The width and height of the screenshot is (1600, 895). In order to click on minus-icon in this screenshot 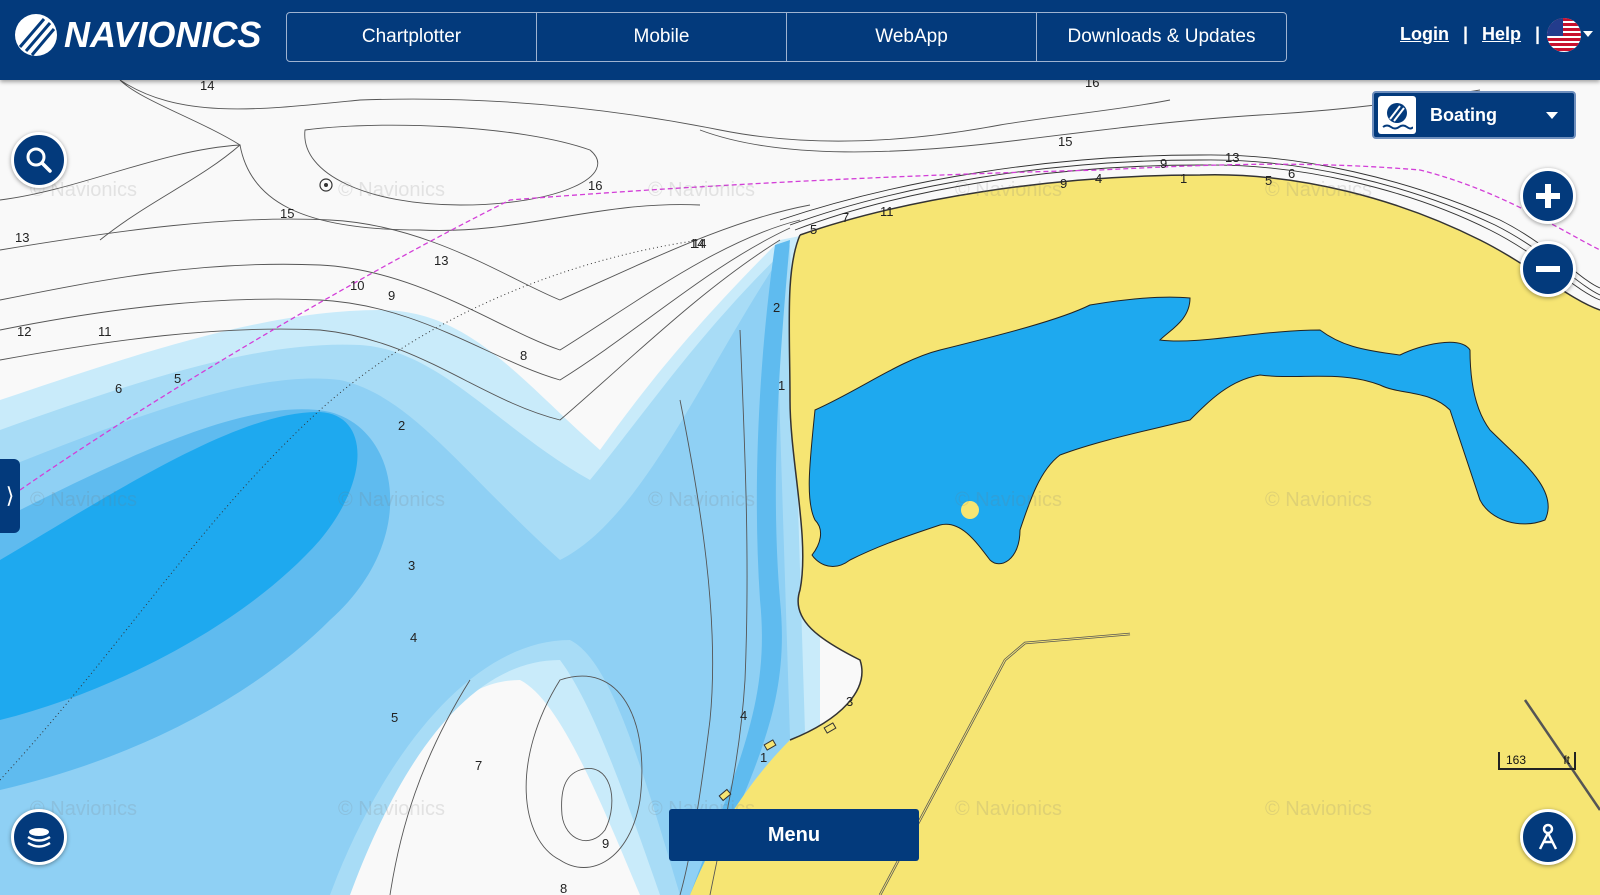, I will do `click(1548, 269)`.